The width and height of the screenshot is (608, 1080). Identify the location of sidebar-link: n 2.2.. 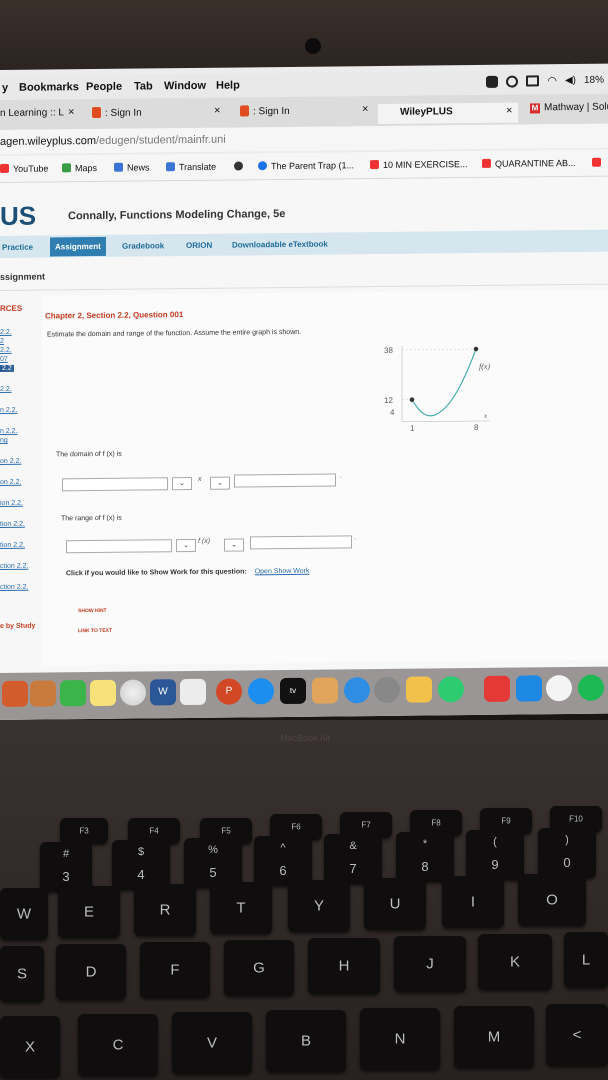
(9, 431).